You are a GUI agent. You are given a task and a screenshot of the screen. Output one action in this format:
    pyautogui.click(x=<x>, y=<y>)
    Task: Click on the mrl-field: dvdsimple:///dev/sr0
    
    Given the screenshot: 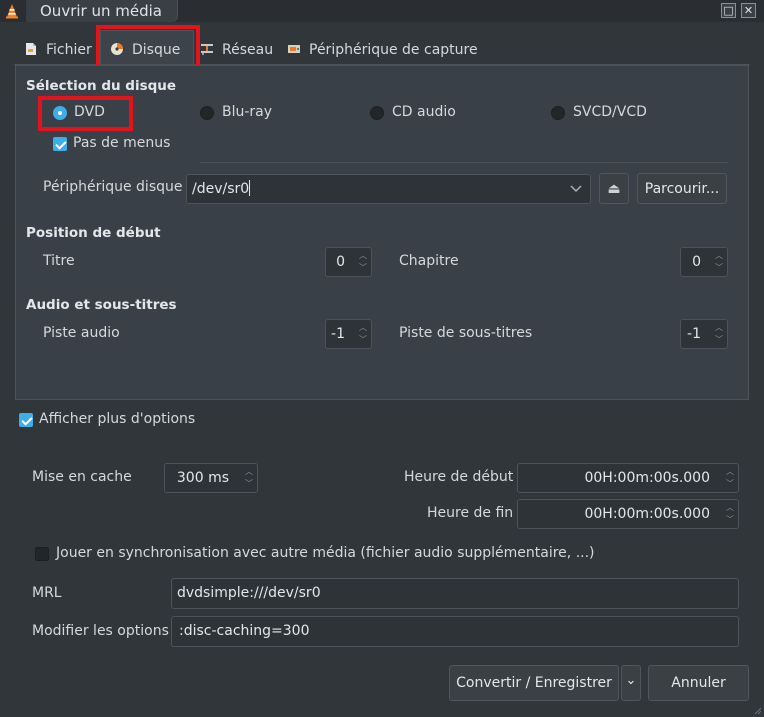 What is the action you would take?
    pyautogui.click(x=455, y=593)
    